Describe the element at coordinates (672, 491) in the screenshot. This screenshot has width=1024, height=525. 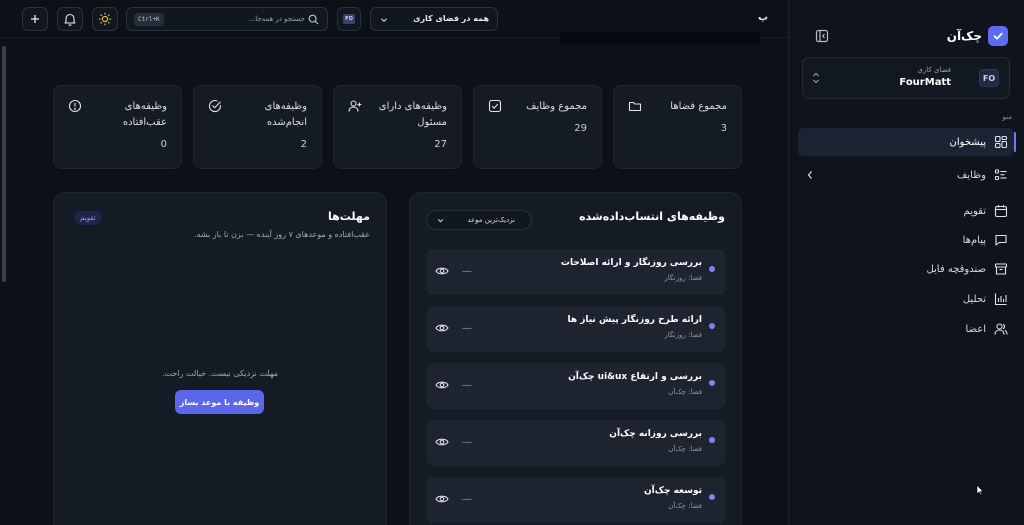
I see `task-title: توسعه چک‌آن` at that location.